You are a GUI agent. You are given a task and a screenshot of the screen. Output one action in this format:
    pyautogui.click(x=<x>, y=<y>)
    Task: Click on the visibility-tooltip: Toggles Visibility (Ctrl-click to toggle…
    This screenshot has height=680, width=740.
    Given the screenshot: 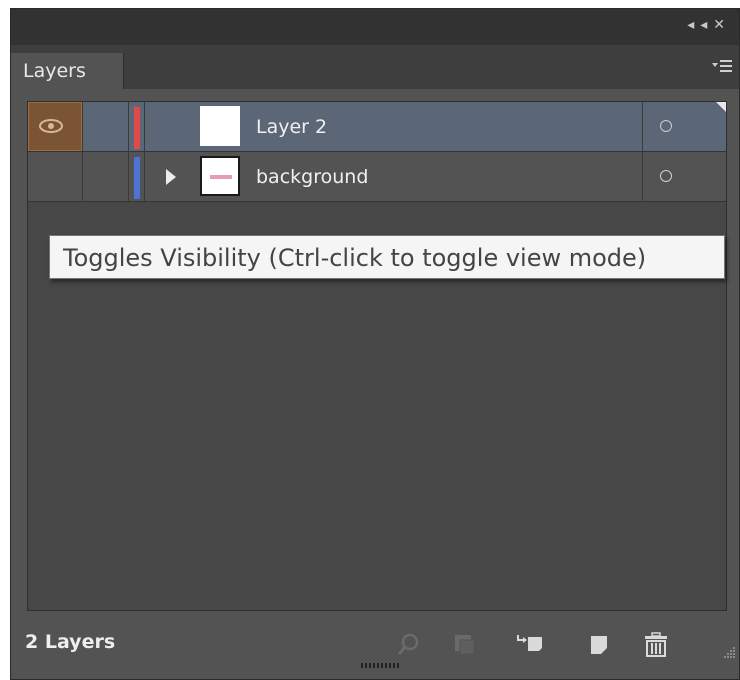 What is the action you would take?
    pyautogui.click(x=387, y=257)
    